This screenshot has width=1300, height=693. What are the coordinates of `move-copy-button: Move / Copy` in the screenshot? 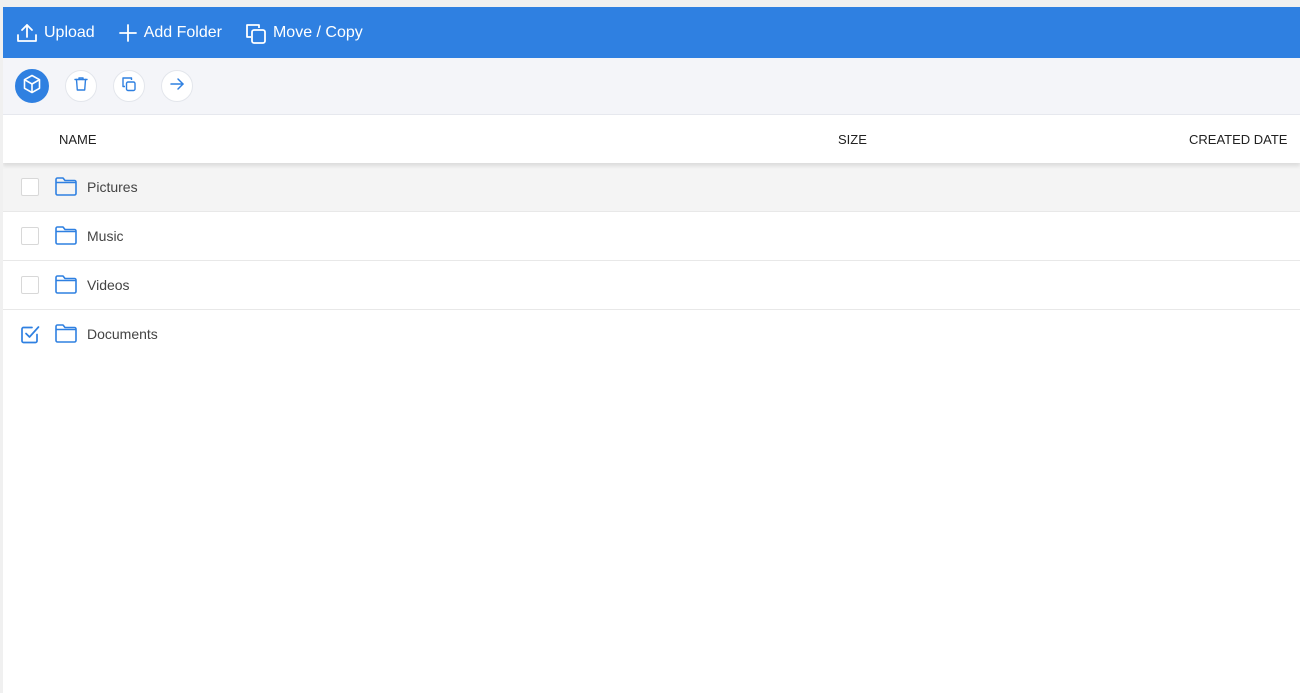 It's located at (304, 33).